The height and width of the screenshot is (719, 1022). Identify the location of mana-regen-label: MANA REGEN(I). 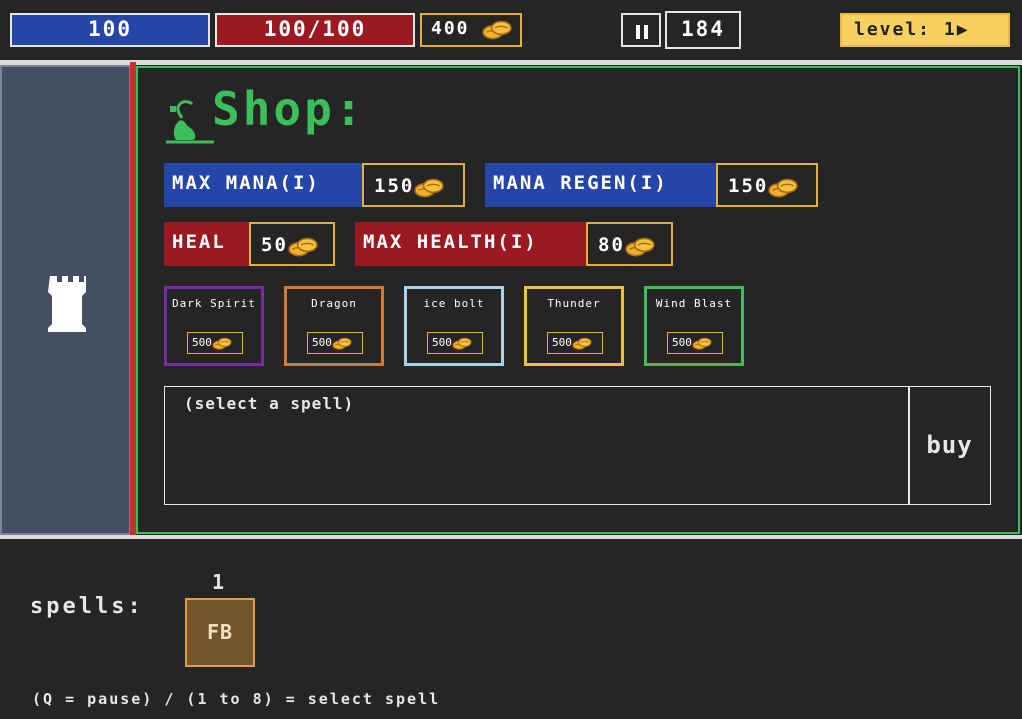
(580, 183).